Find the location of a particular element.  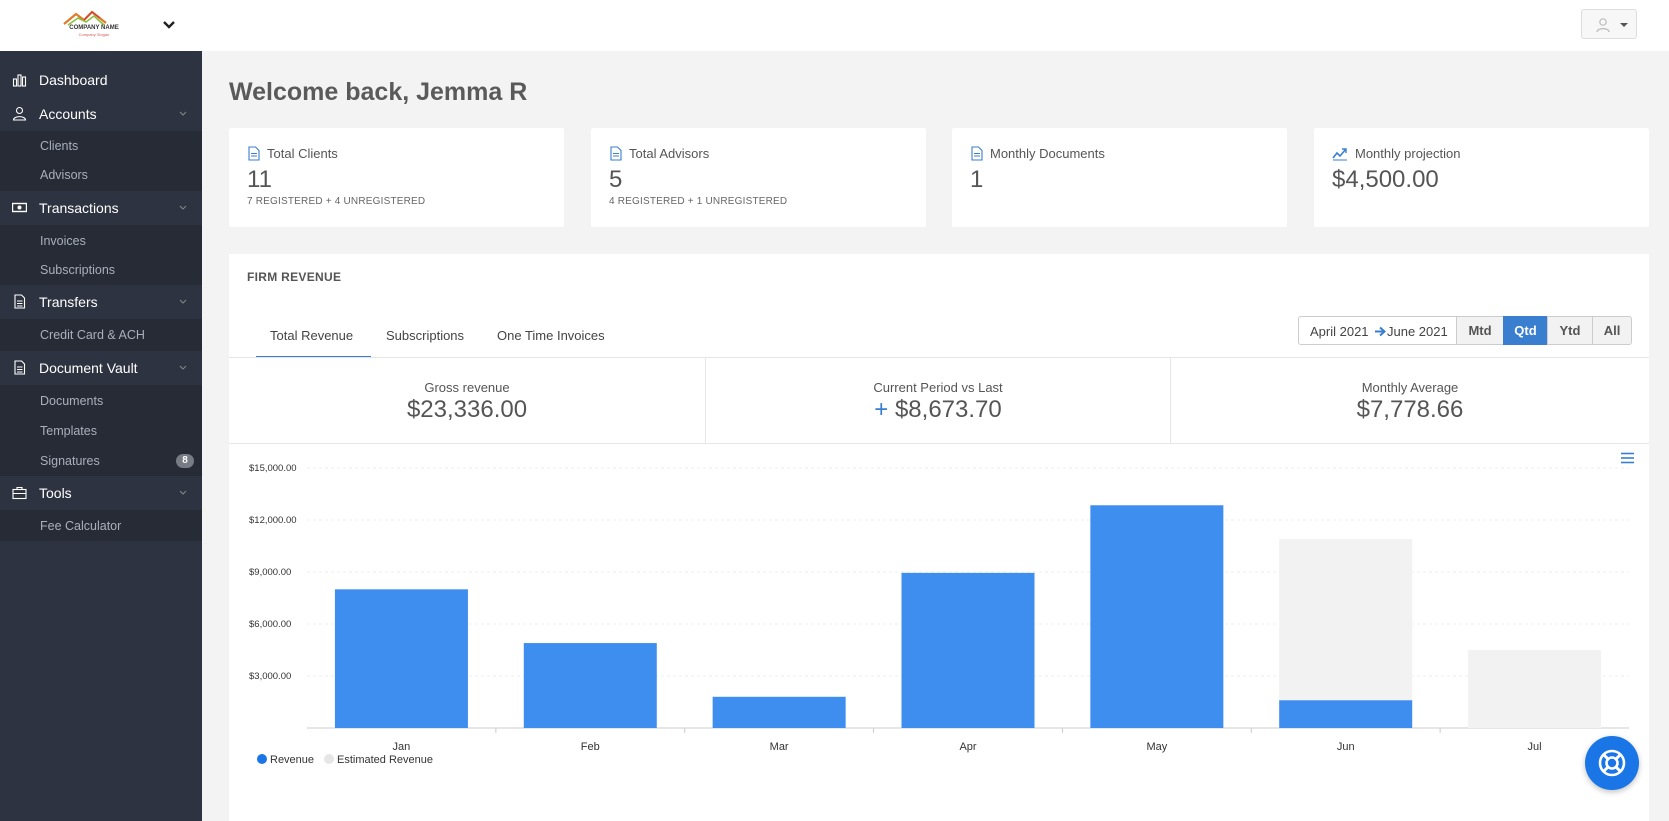

date-range-picker: April 2021 June 2021 is located at coordinates (1377, 330).